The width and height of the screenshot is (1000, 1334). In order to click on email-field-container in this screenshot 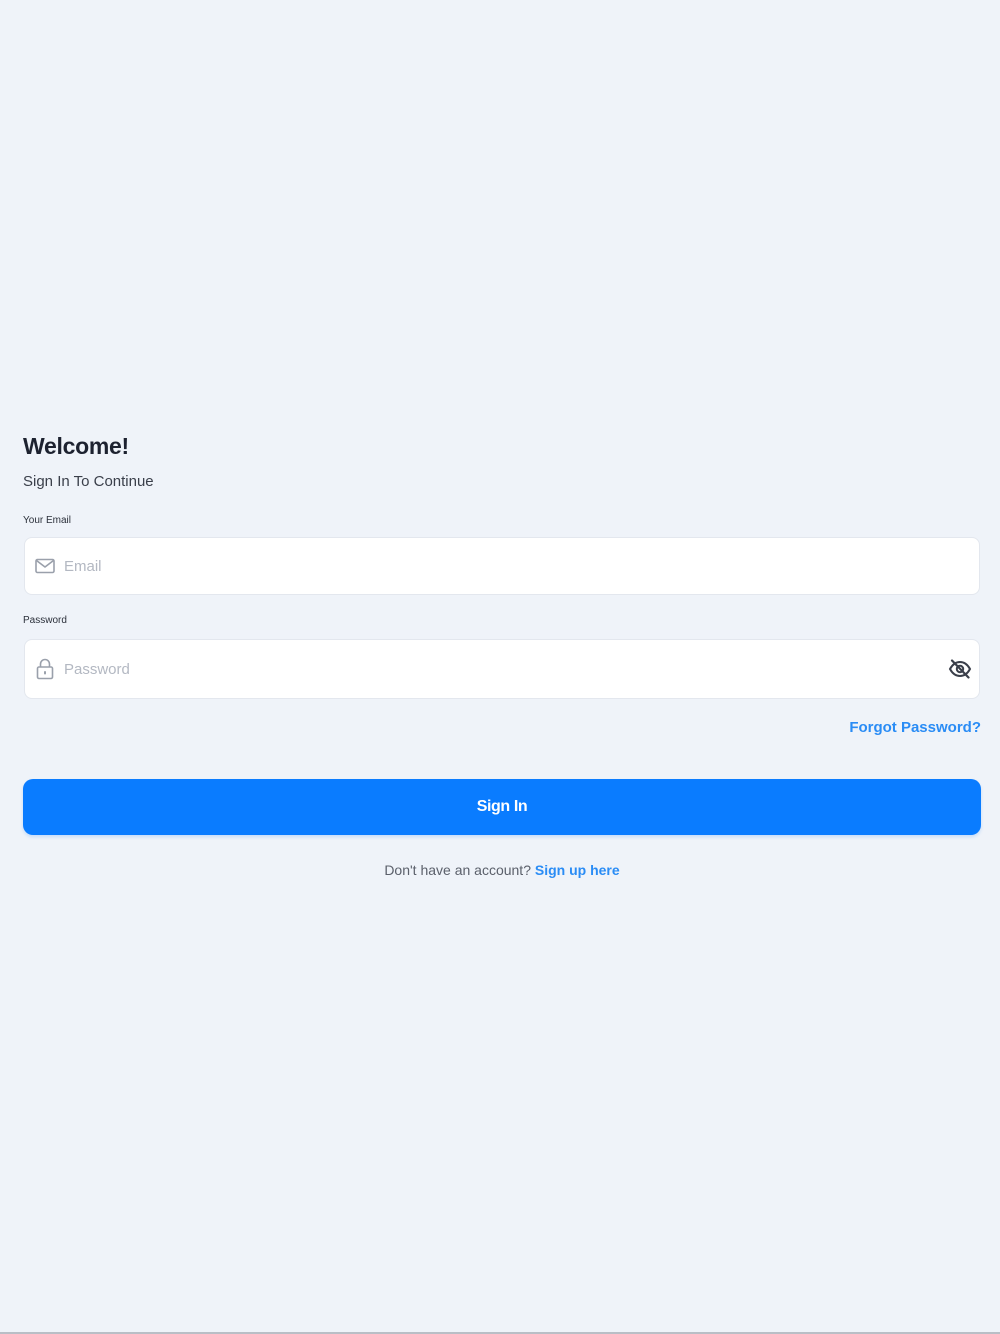, I will do `click(502, 566)`.